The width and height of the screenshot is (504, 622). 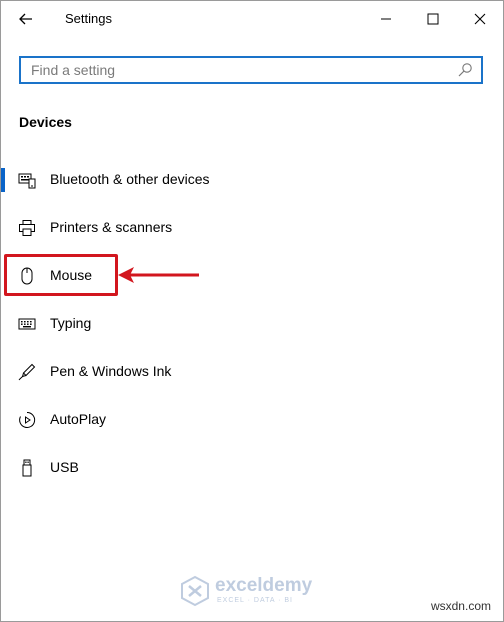 I want to click on close-button, so click(x=480, y=19).